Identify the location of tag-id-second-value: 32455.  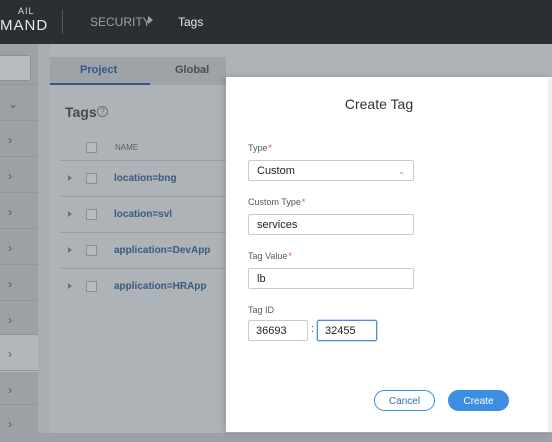
(340, 331).